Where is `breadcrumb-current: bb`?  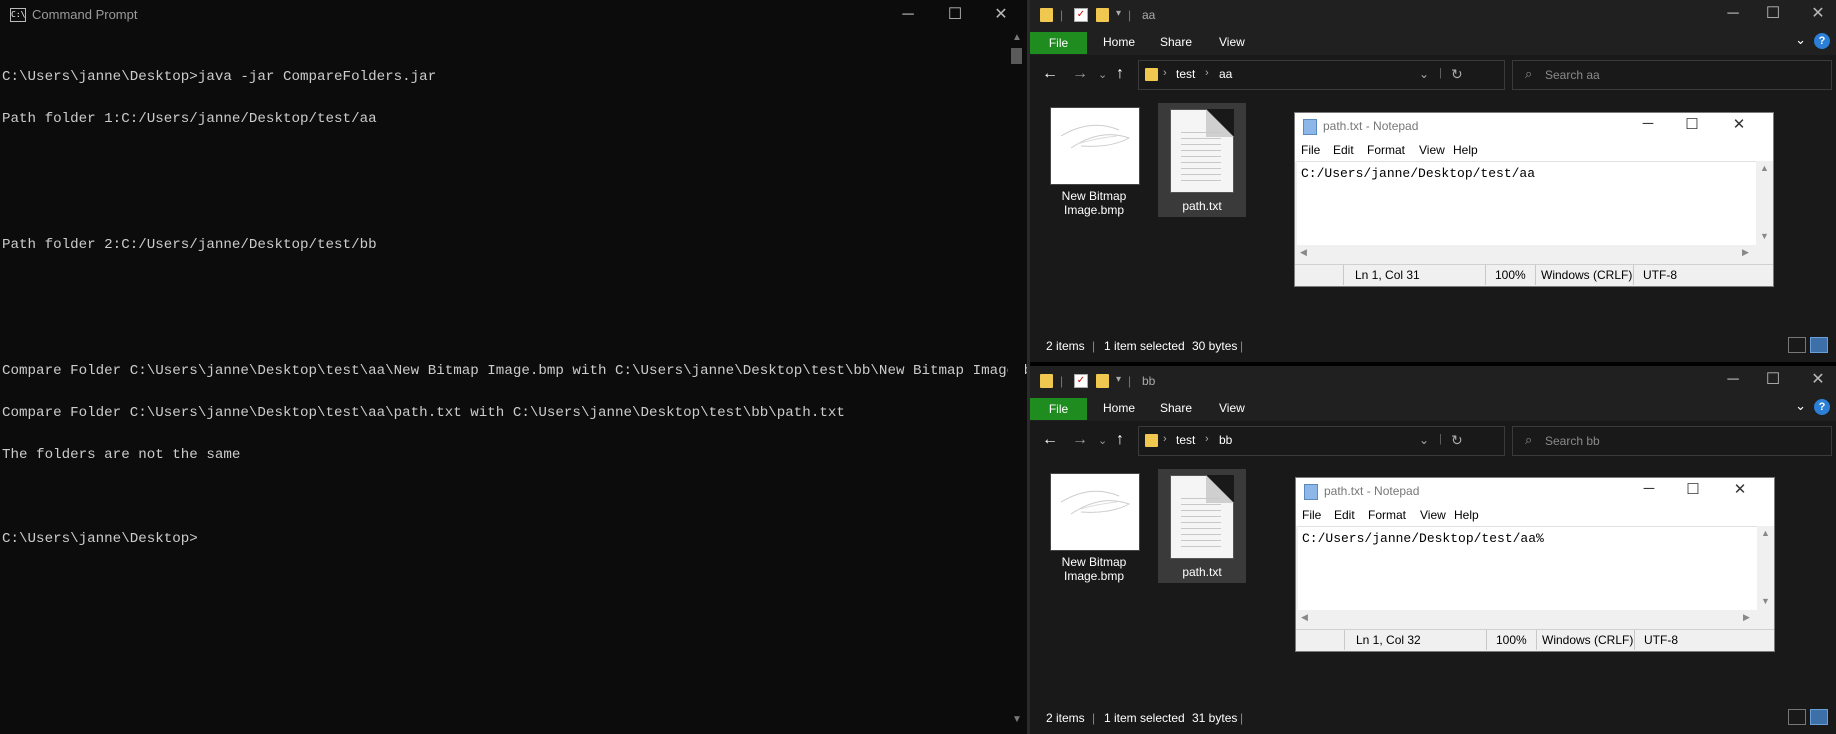 breadcrumb-current: bb is located at coordinates (1225, 440).